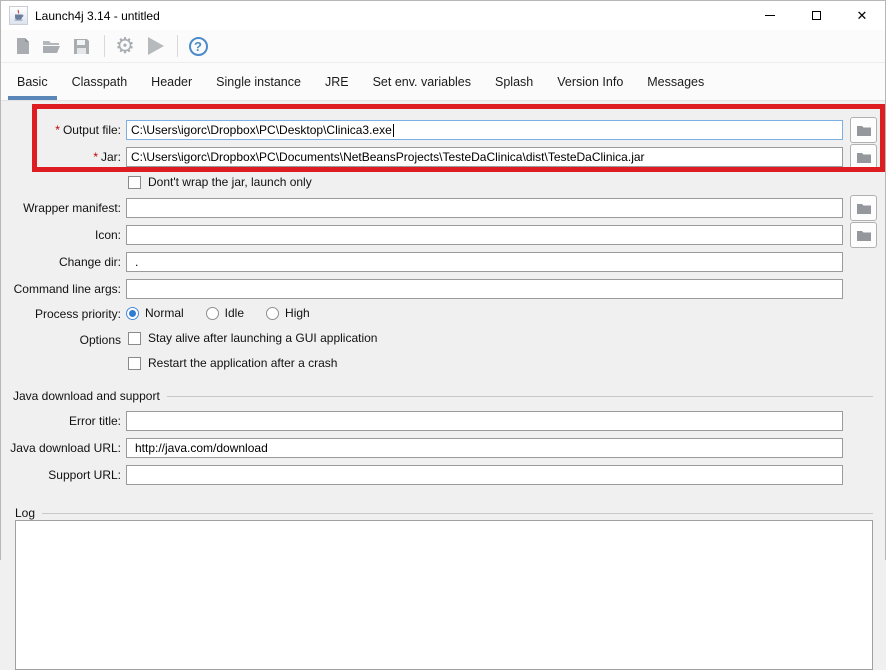 The image size is (886, 670). I want to click on error-title-label: Error title:, so click(94, 421).